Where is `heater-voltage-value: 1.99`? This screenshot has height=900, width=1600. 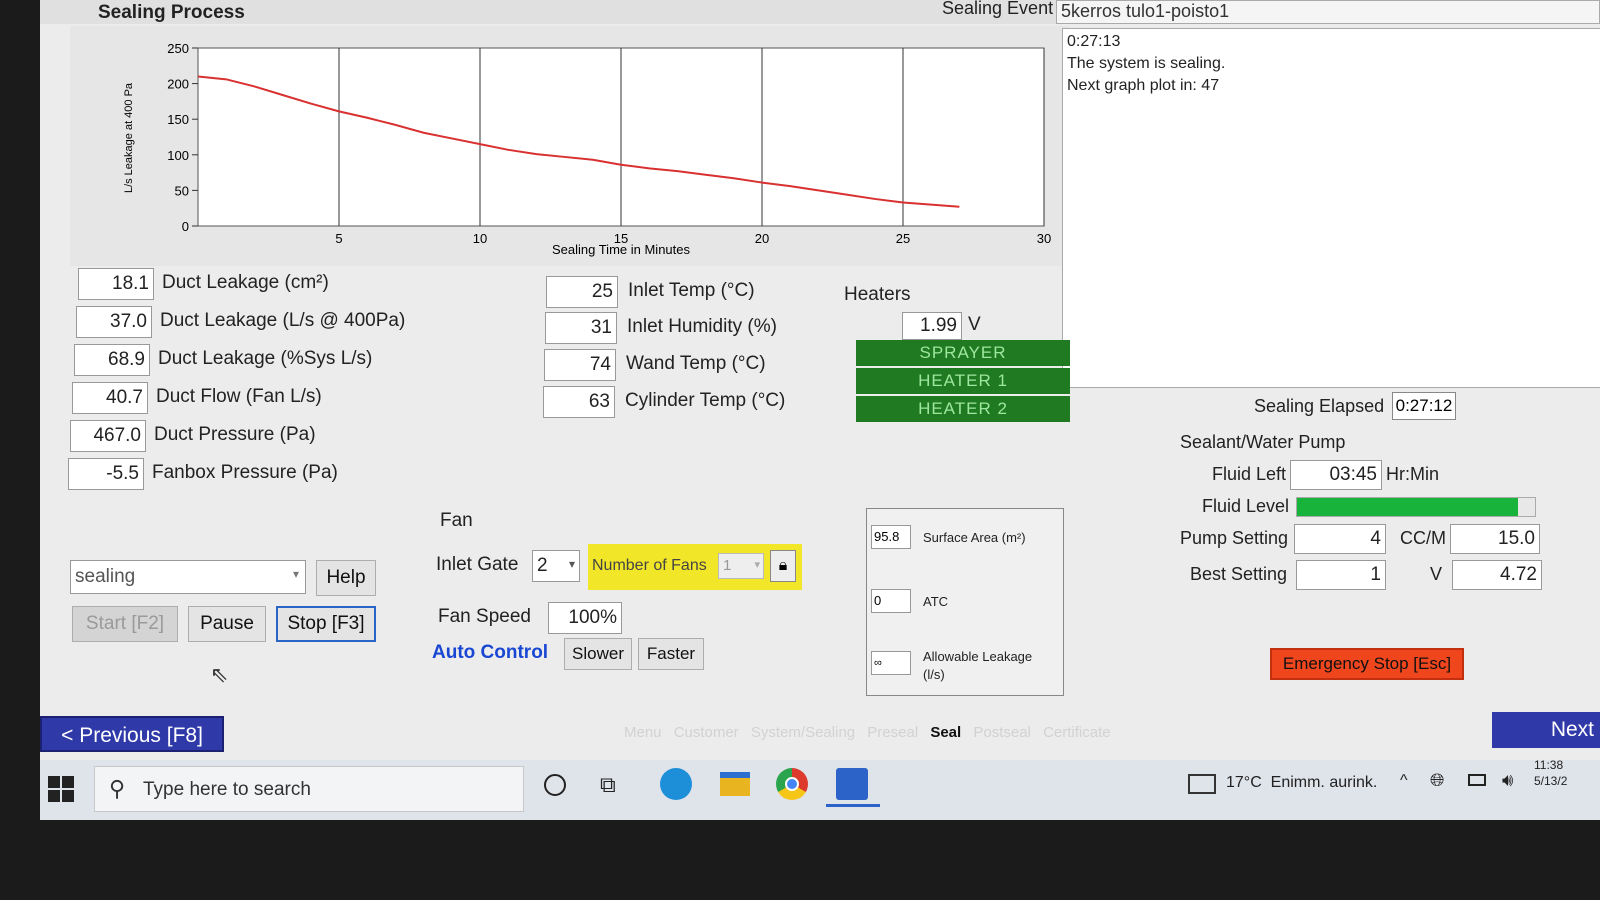 heater-voltage-value: 1.99 is located at coordinates (932, 326).